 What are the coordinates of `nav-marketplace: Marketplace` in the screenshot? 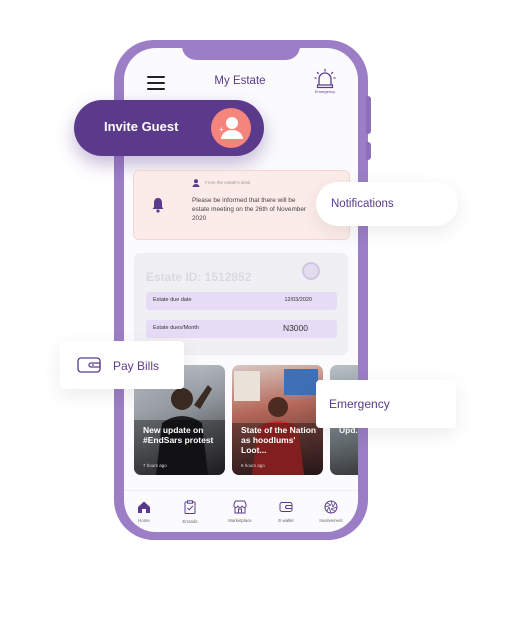 It's located at (240, 511).